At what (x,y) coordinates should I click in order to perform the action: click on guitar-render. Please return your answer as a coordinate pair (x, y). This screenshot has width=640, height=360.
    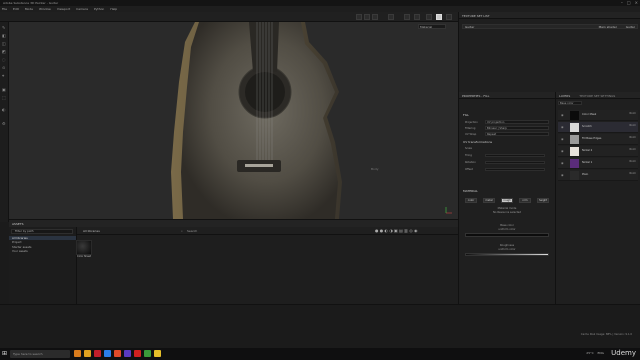
    Looking at the image, I should click on (256, 120).